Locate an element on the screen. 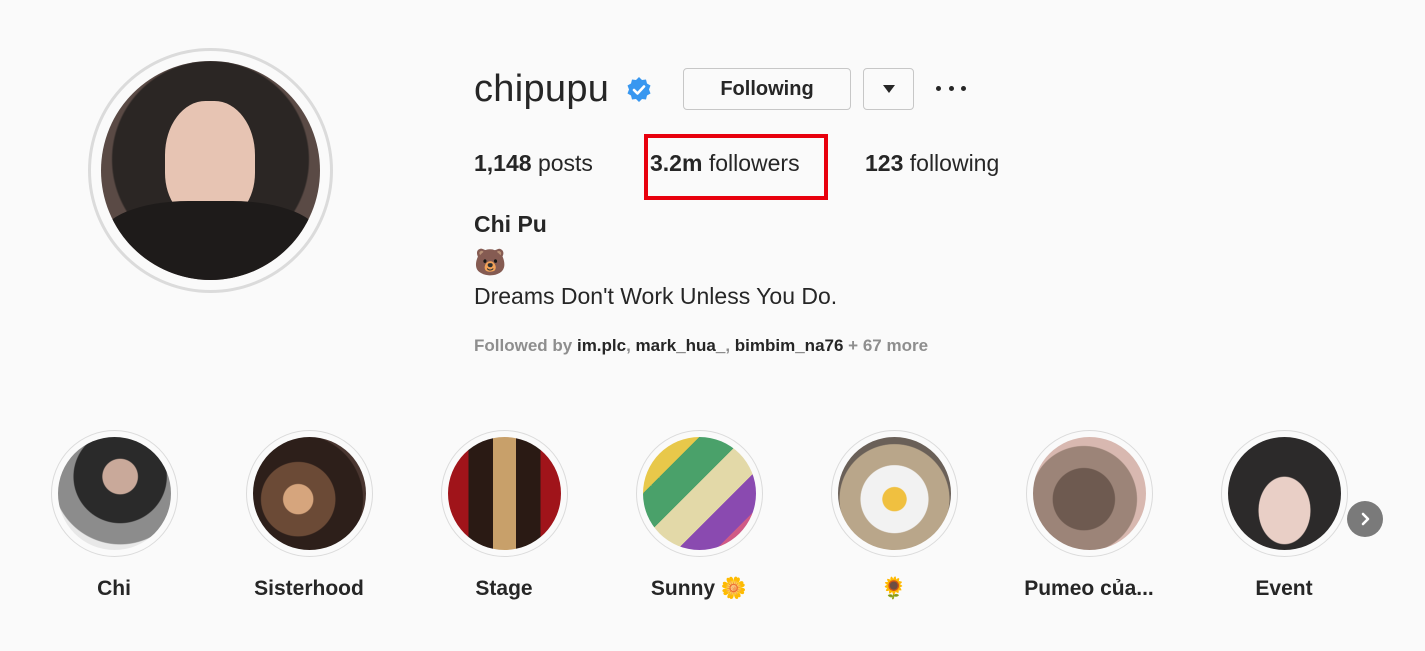 Image resolution: width=1425 pixels, height=651 pixels. highlight-label: Chi is located at coordinates (114, 588).